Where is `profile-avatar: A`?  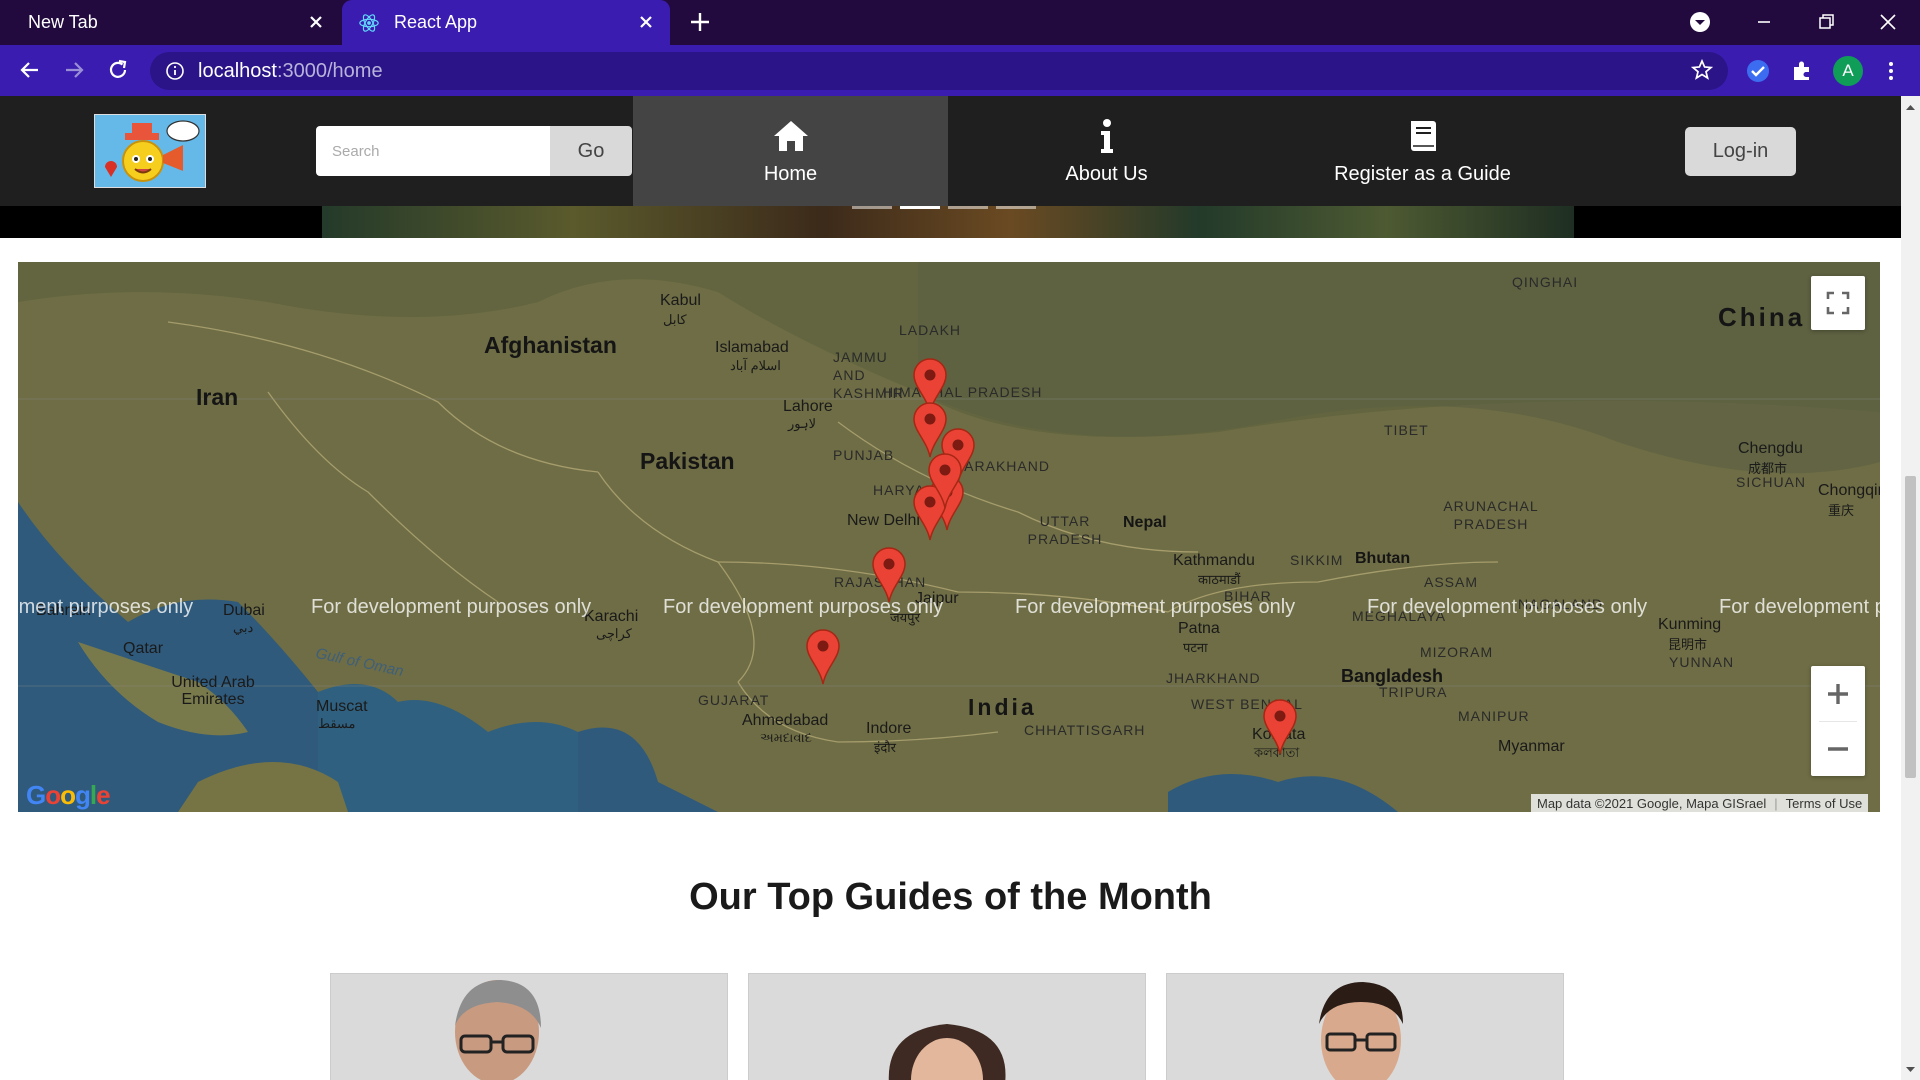 profile-avatar: A is located at coordinates (1848, 71).